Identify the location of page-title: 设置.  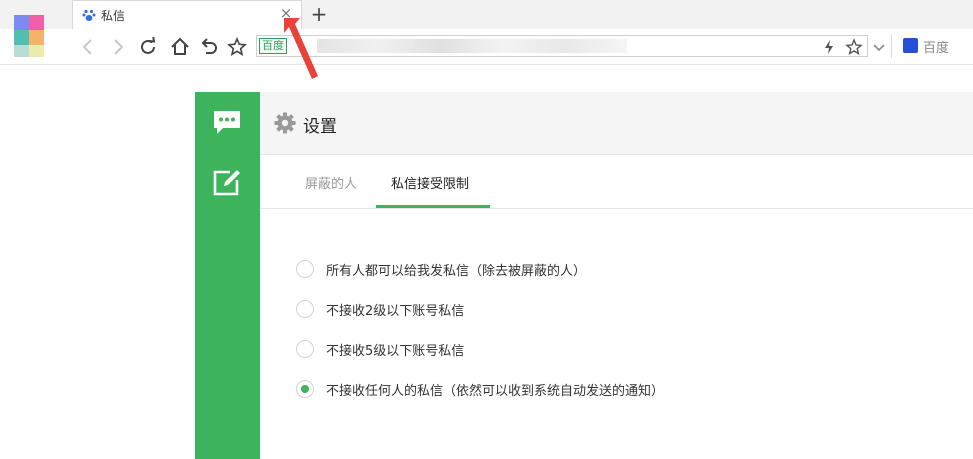
(320, 127).